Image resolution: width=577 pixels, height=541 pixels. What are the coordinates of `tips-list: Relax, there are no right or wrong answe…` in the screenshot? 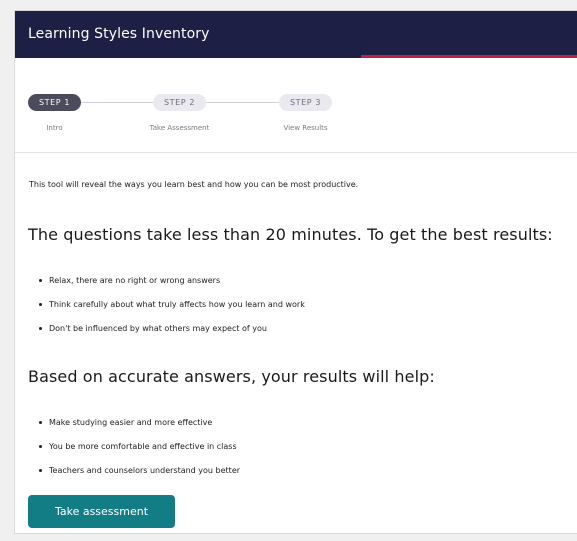 It's located at (172, 311).